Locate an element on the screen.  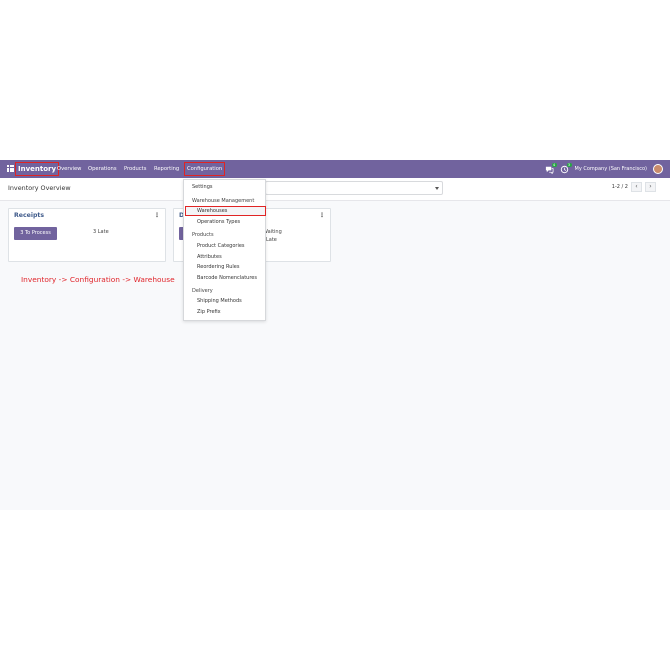
menu-item-operations-types: Operations Types is located at coordinates (225, 222).